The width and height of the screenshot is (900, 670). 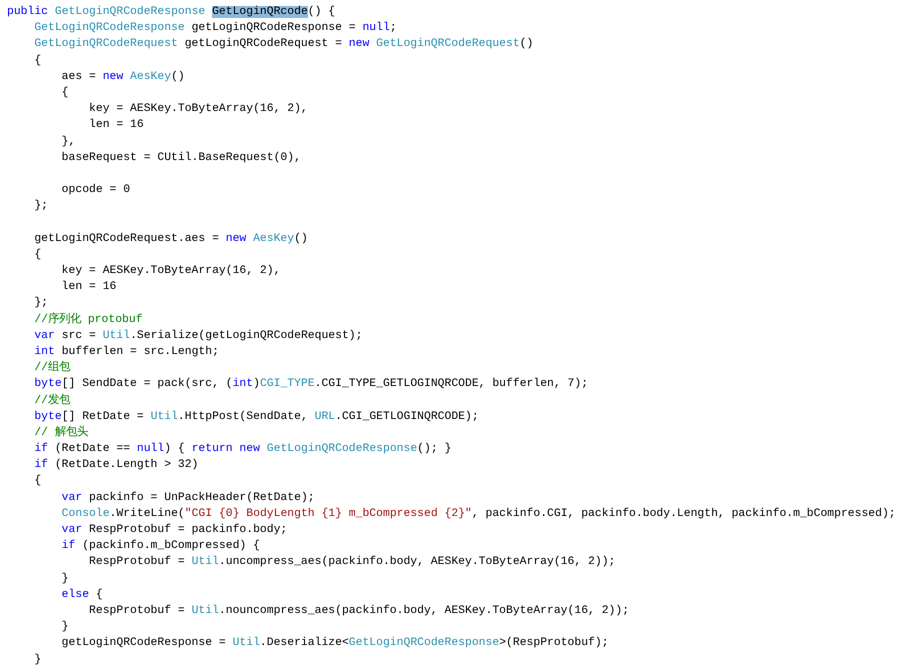 What do you see at coordinates (310, 384) in the screenshot?
I see `code-line: byte[] SendDate = pack(src, (int)CGI_TYPE.CGI_TYPE_GETLOGINQRCODE, bufferlen, 7);` at bounding box center [310, 384].